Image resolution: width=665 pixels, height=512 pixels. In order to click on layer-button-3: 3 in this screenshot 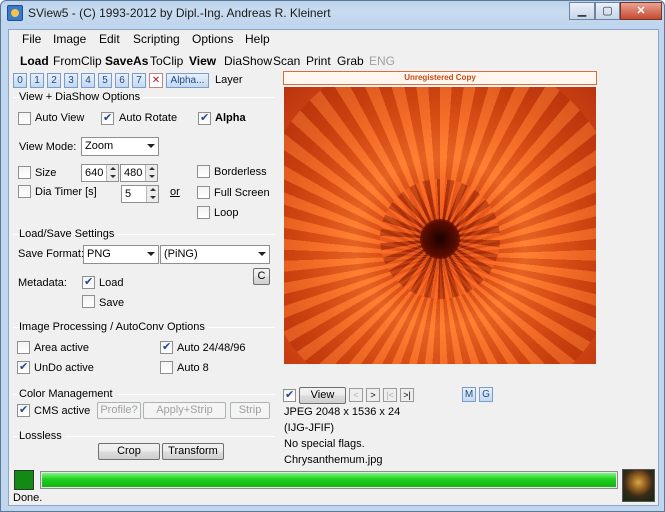, I will do `click(71, 80)`.